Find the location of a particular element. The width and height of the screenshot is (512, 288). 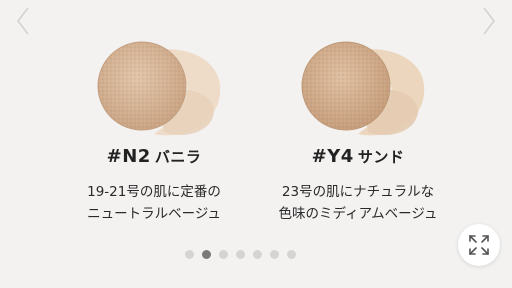

chevron-left-icon is located at coordinates (22, 21).